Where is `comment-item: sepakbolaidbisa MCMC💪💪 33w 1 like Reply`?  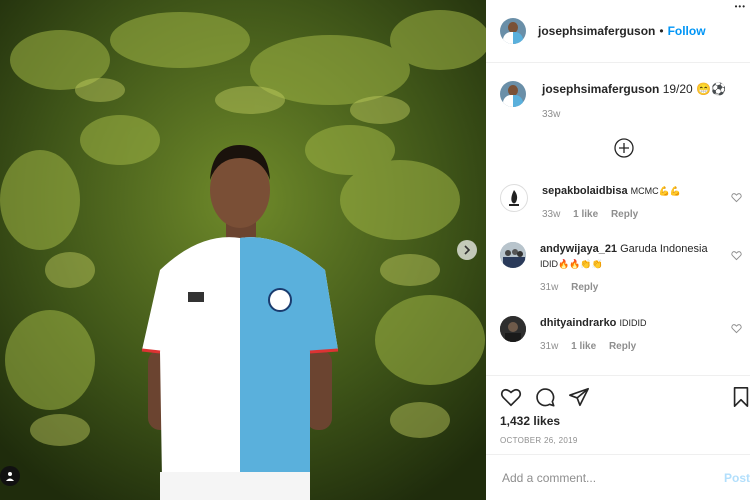
comment-item: sepakbolaidbisa MCMC💪💪 33w 1 like Reply is located at coordinates (622, 203).